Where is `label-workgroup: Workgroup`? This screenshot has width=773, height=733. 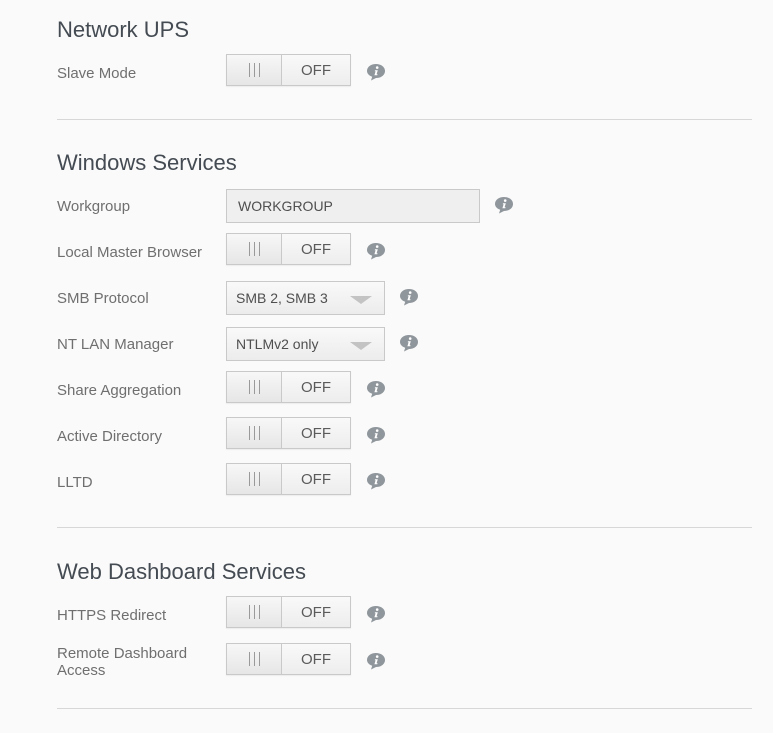 label-workgroup: Workgroup is located at coordinates (94, 206).